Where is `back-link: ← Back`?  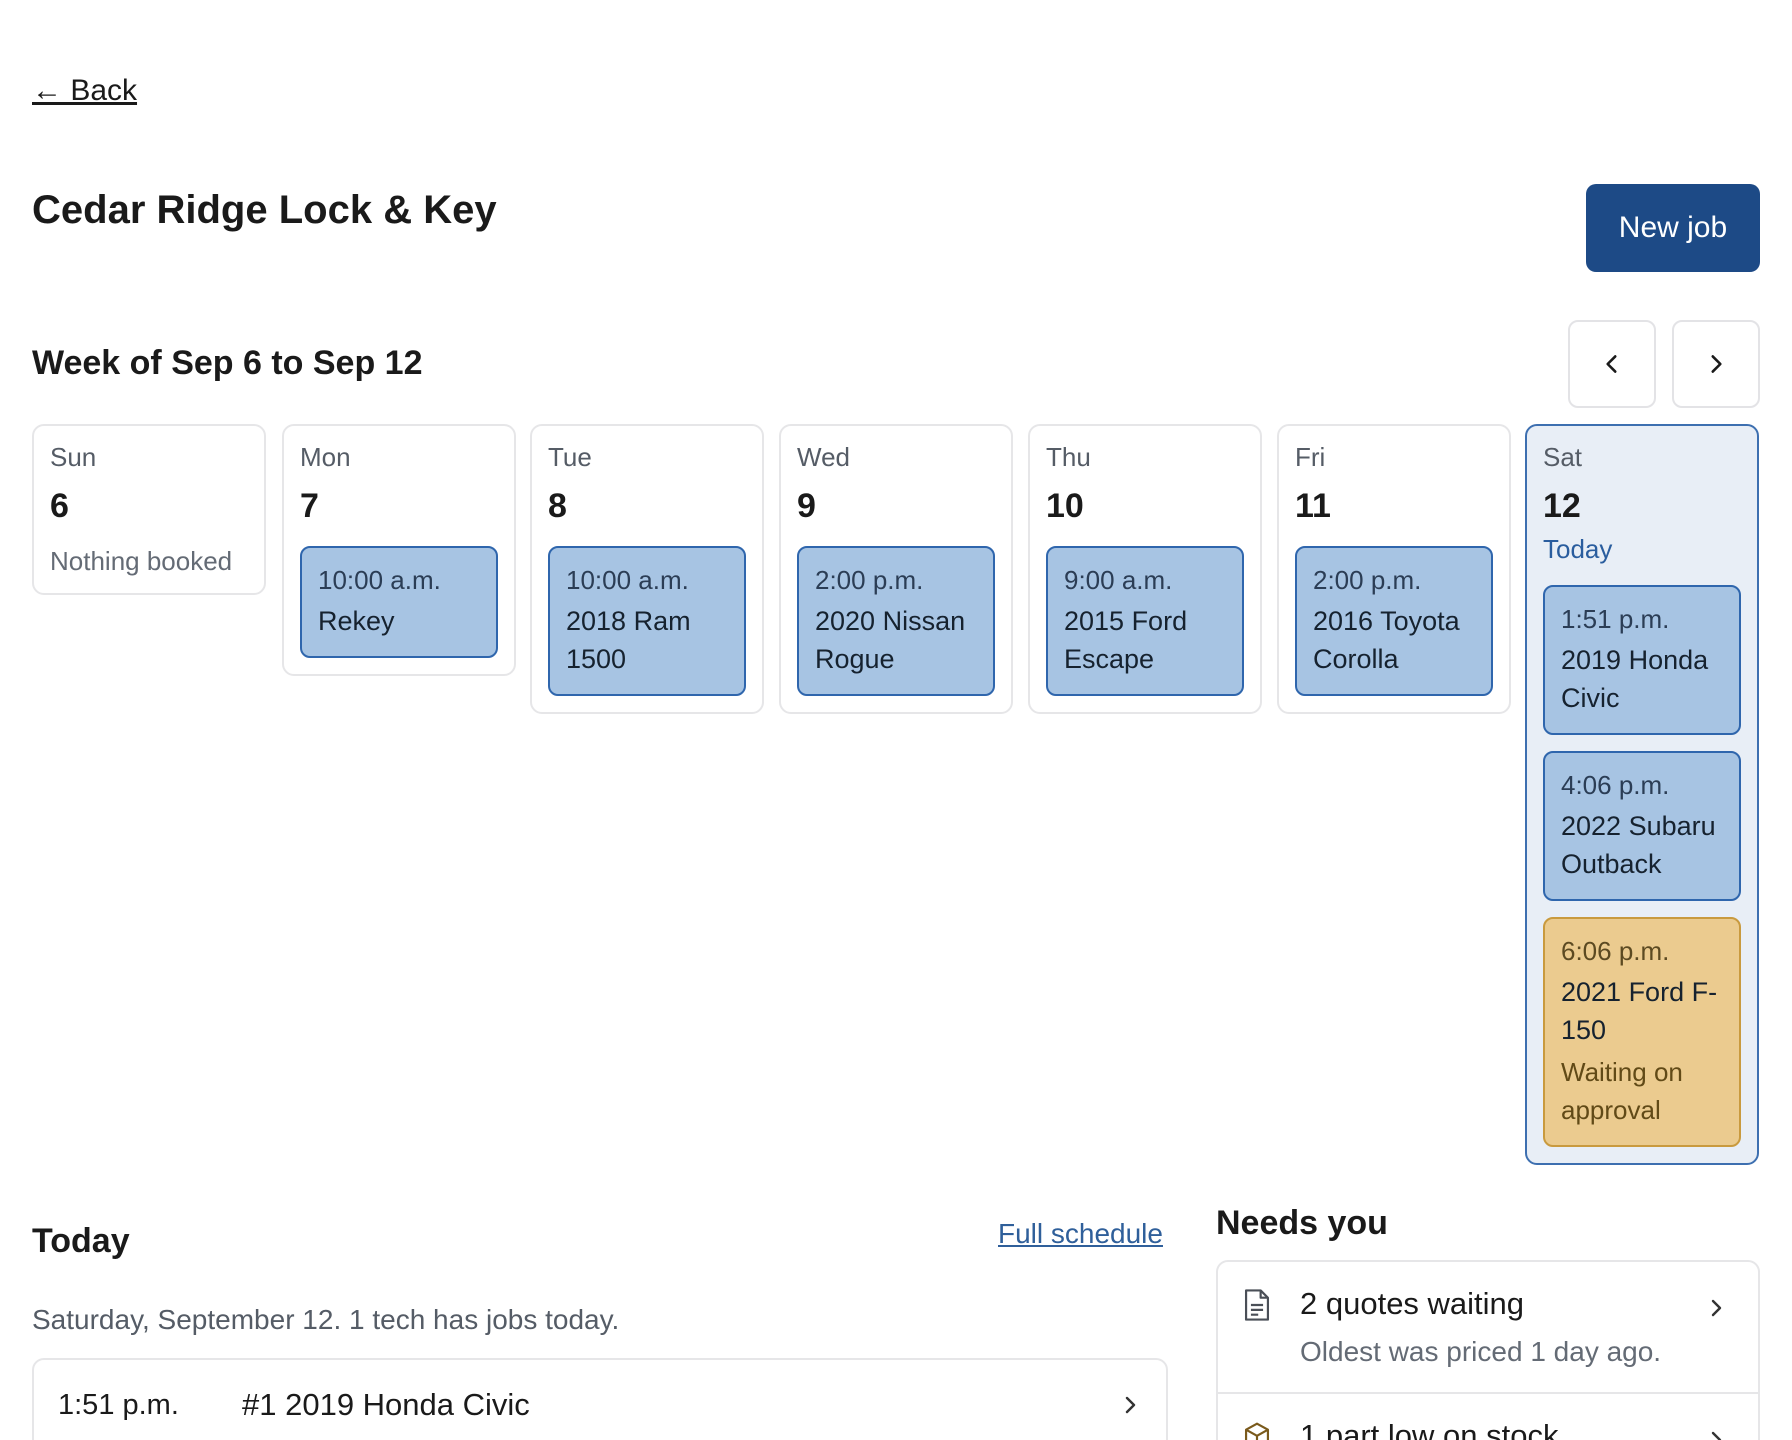
back-link: ← Back is located at coordinates (84, 91).